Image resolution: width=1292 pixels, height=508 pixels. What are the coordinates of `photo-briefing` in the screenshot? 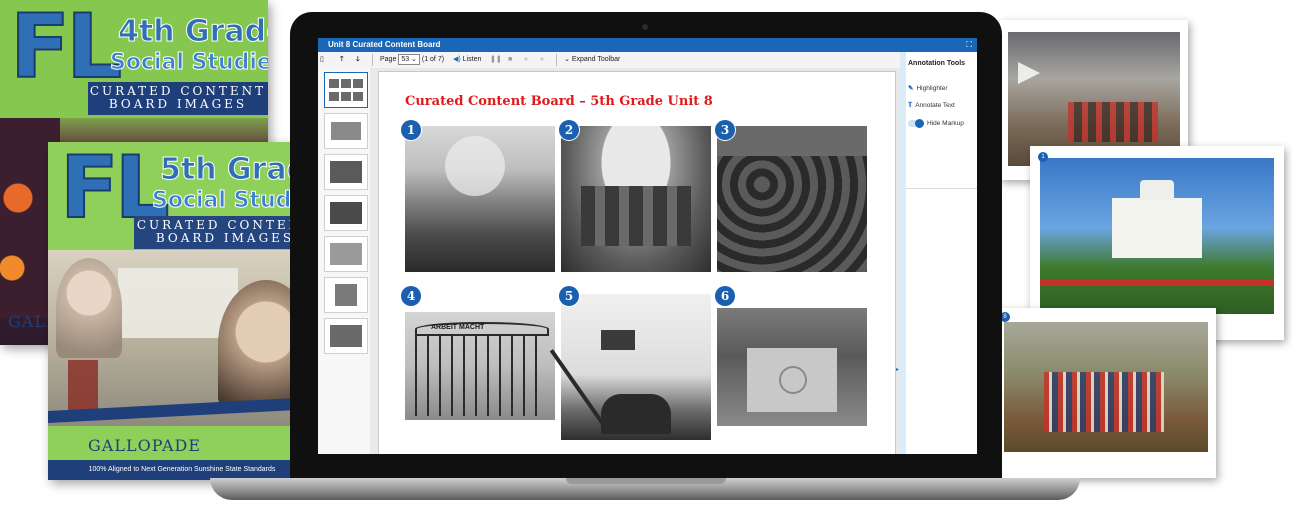 It's located at (792, 199).